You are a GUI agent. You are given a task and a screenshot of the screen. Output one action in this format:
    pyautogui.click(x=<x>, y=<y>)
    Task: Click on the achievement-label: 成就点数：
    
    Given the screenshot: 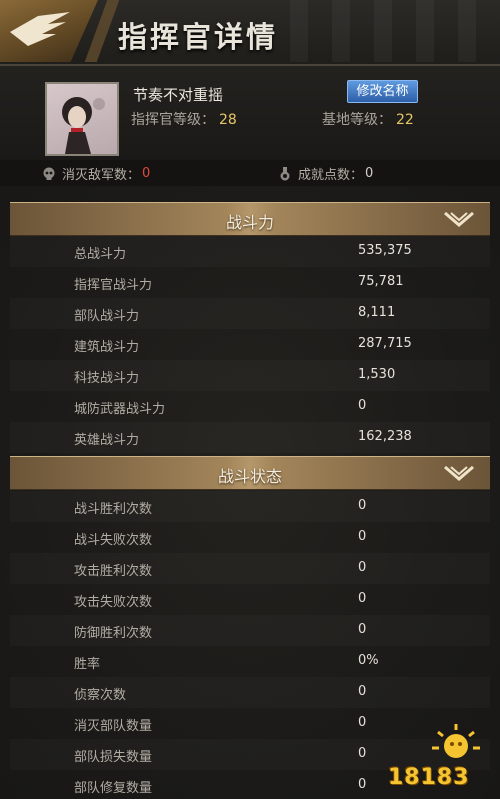 What is the action you would take?
    pyautogui.click(x=331, y=175)
    